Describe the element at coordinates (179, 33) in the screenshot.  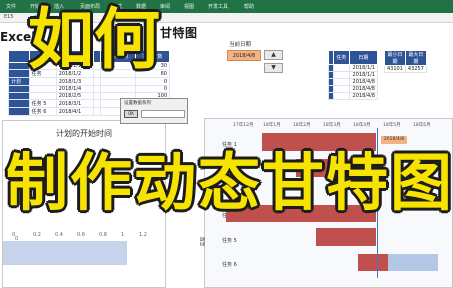
I see `sheet-title-right: 甘特图` at that location.